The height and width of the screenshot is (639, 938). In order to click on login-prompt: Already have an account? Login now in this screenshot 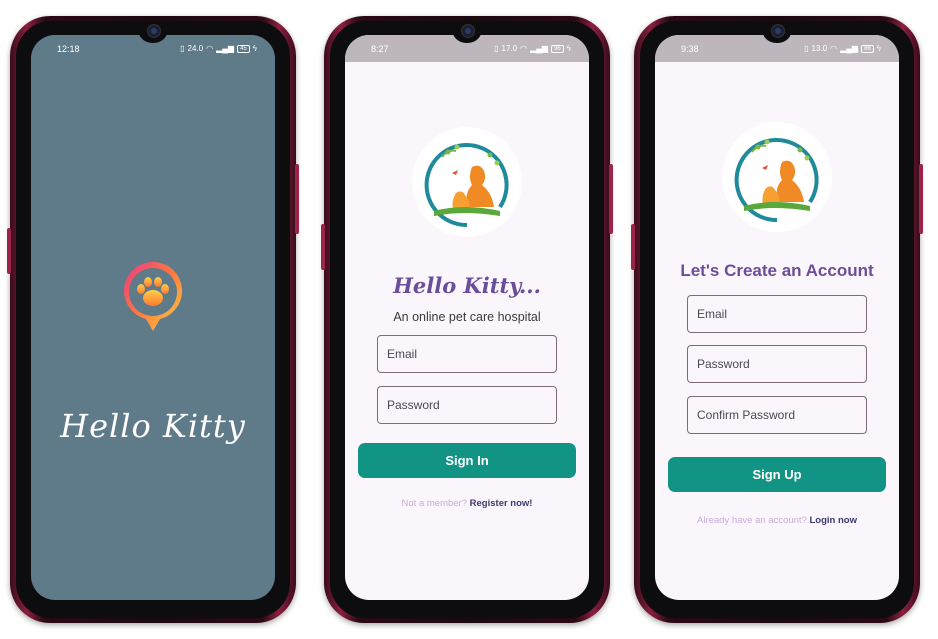, I will do `click(777, 520)`.